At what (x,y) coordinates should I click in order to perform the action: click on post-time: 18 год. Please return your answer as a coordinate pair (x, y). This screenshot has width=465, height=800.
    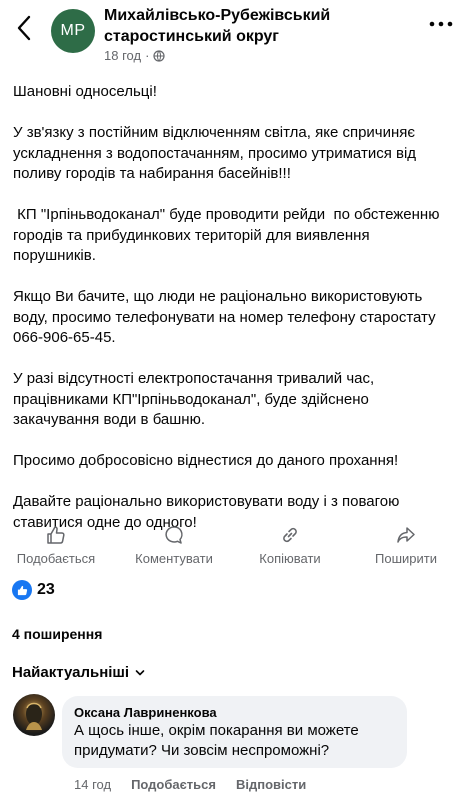
    Looking at the image, I should click on (123, 55).